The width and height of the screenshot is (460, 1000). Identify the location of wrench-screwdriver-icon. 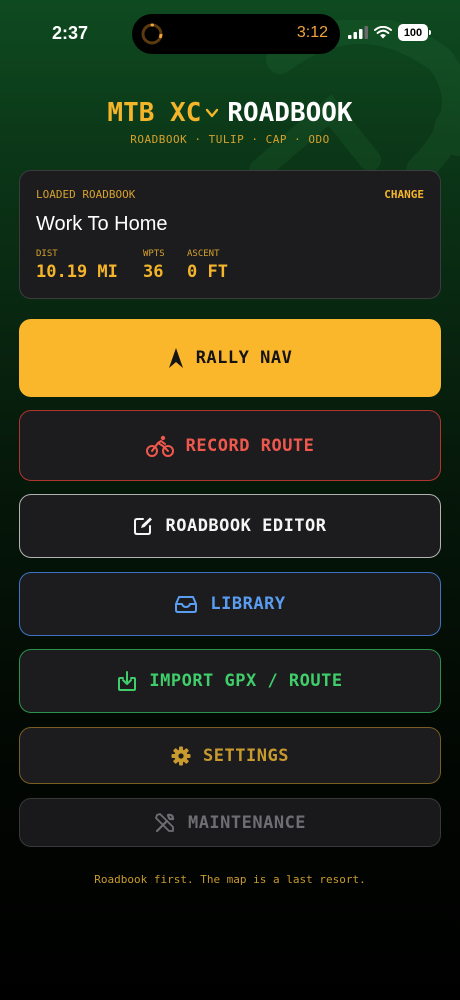
(165, 822).